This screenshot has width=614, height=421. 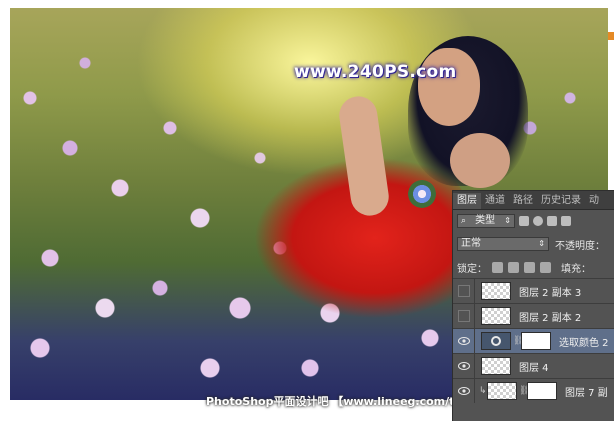 I want to click on layer-row-selected: ⛓ 选取颜色 2, so click(x=533, y=340).